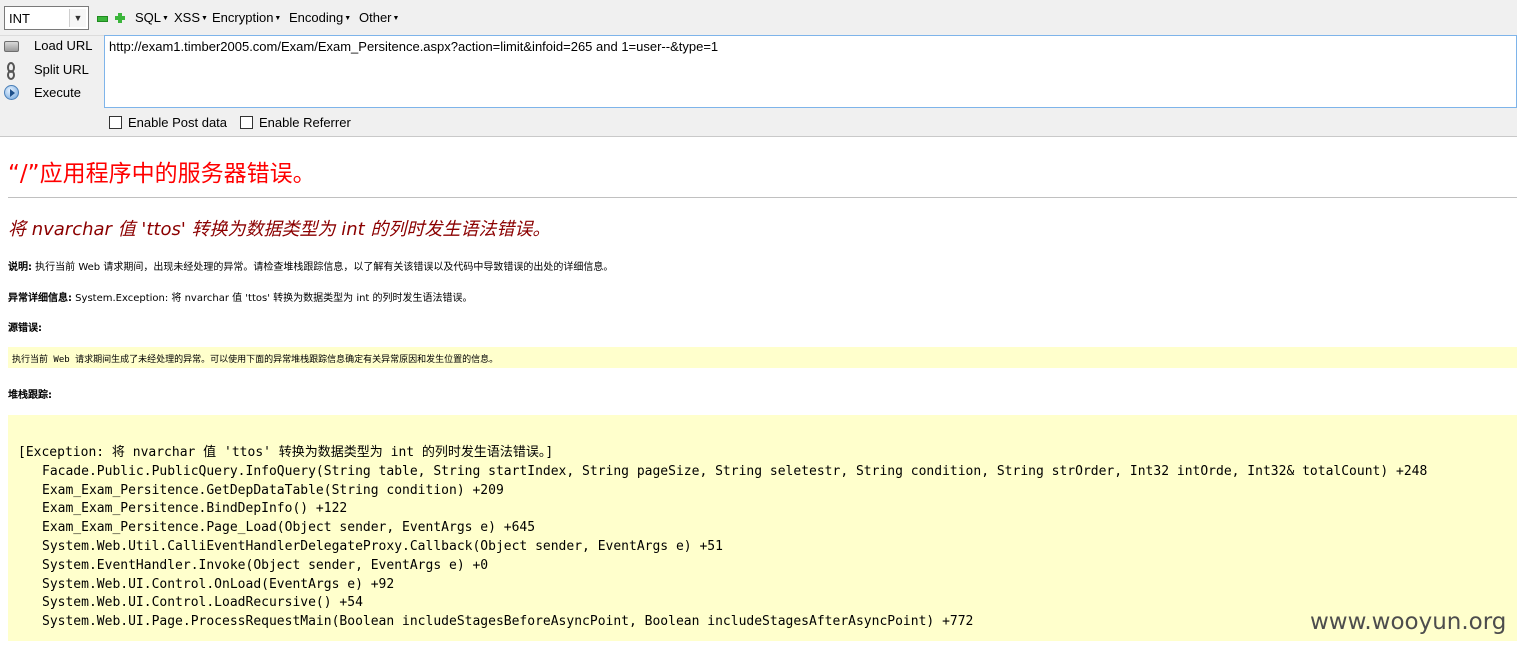 This screenshot has height=653, width=1517. Describe the element at coordinates (61, 69) in the screenshot. I see `split-url-label: Split URL` at that location.